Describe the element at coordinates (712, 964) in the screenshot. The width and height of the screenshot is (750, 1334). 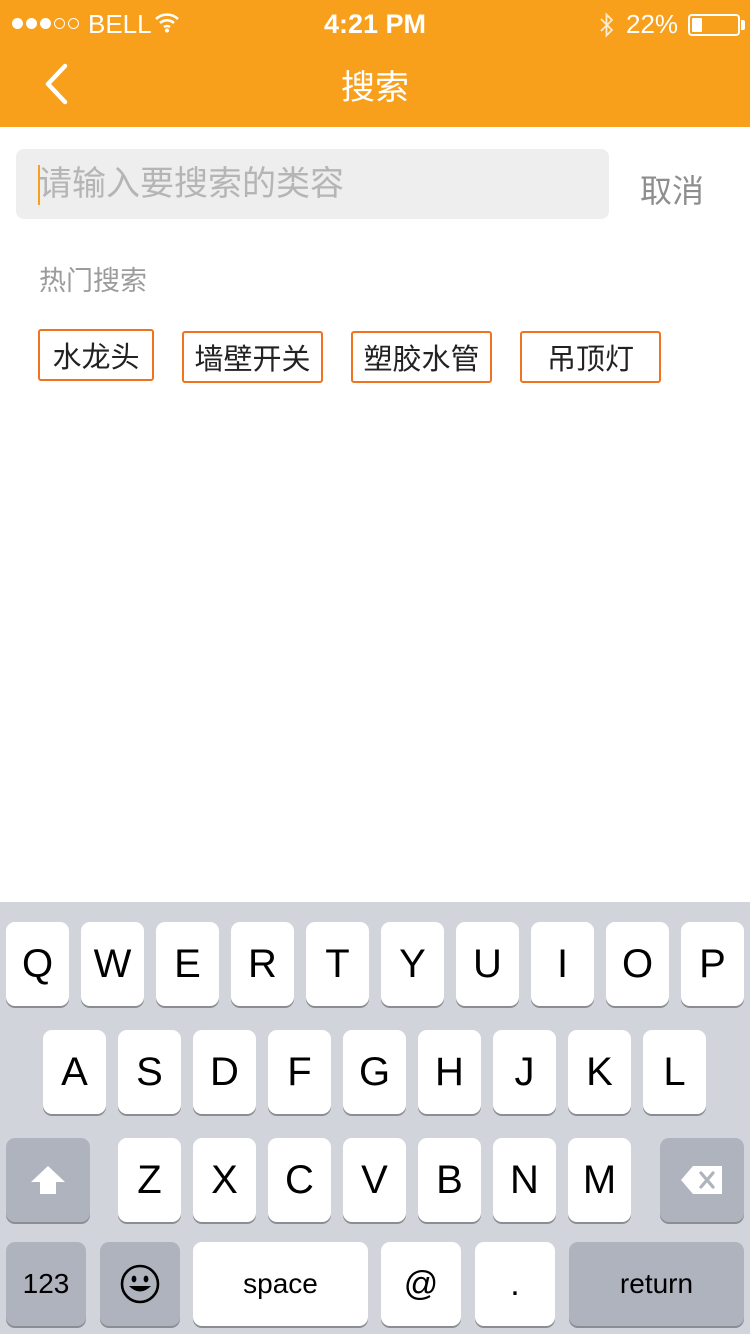
I see `key-p: P` at that location.